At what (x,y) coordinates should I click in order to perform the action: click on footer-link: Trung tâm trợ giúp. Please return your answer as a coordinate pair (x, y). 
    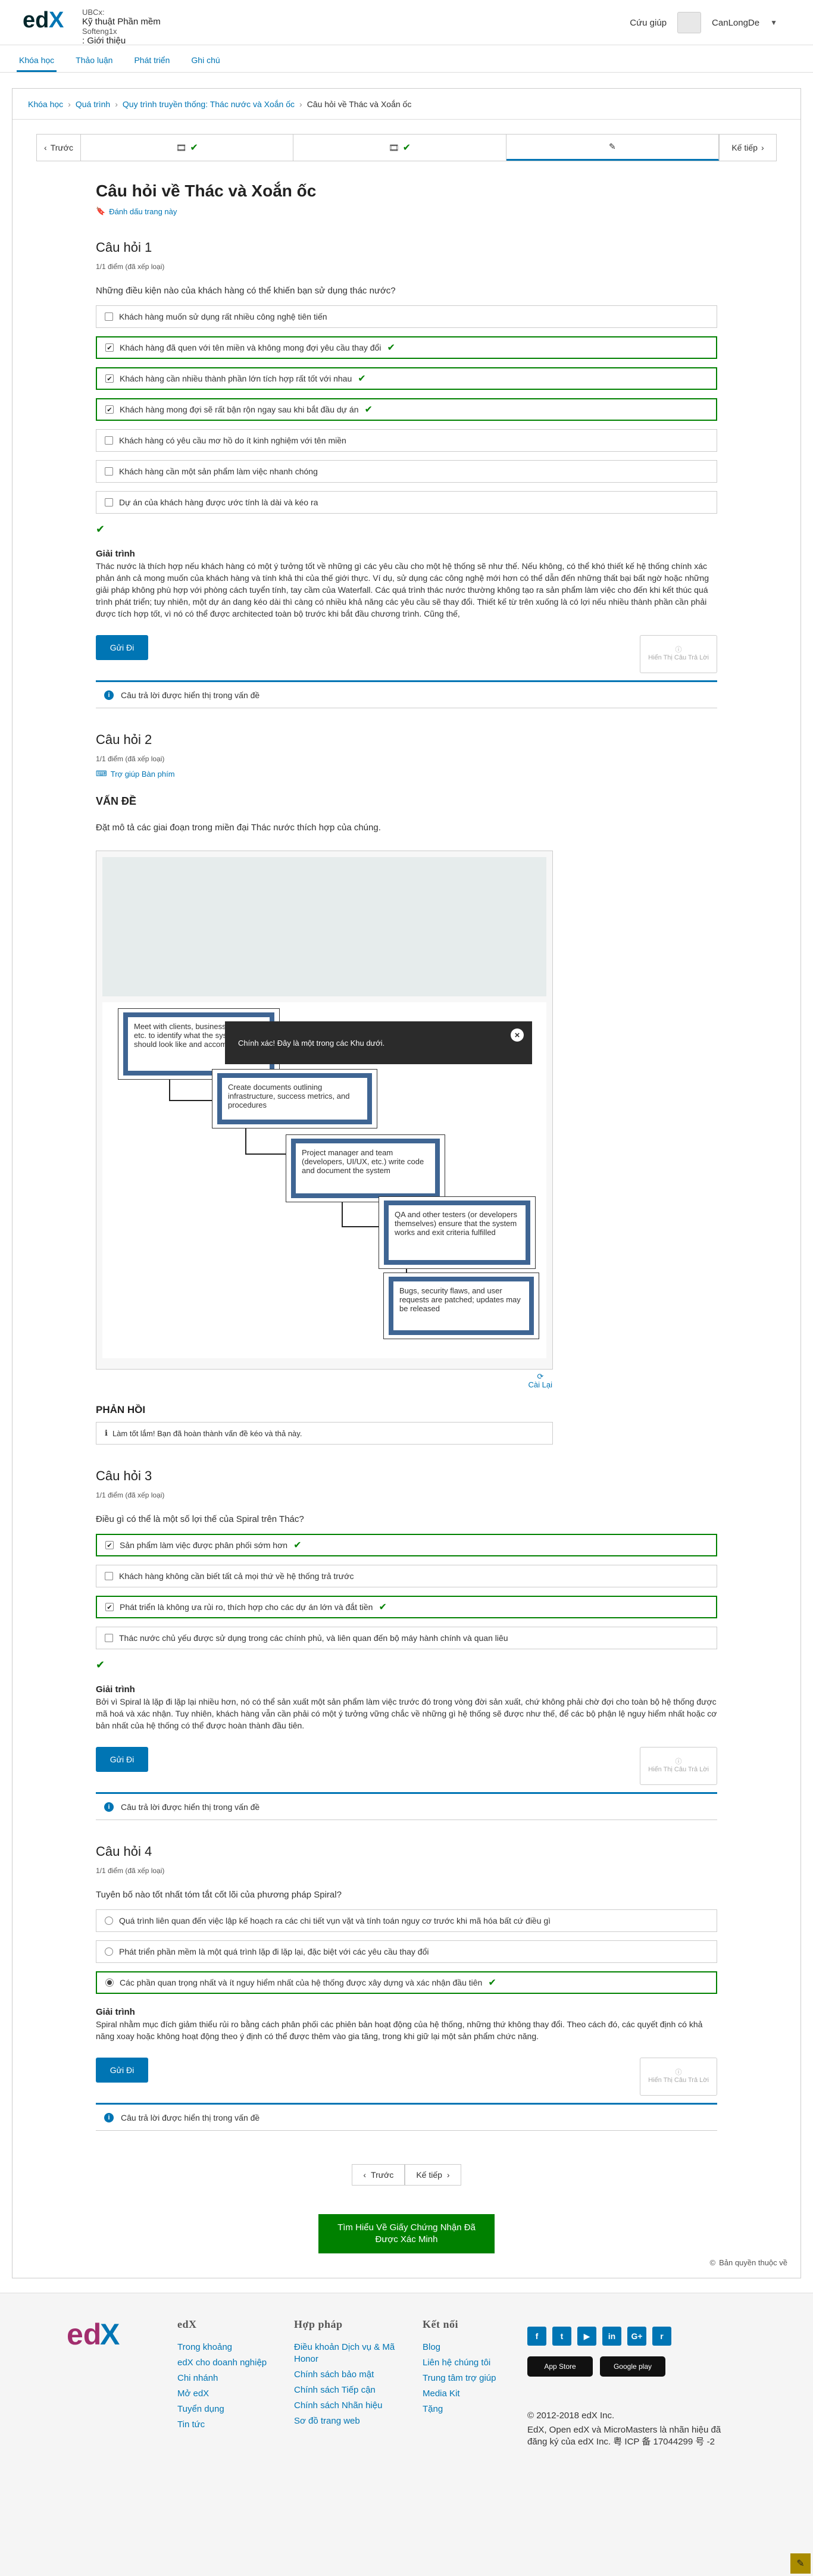
    Looking at the image, I should click on (470, 2378).